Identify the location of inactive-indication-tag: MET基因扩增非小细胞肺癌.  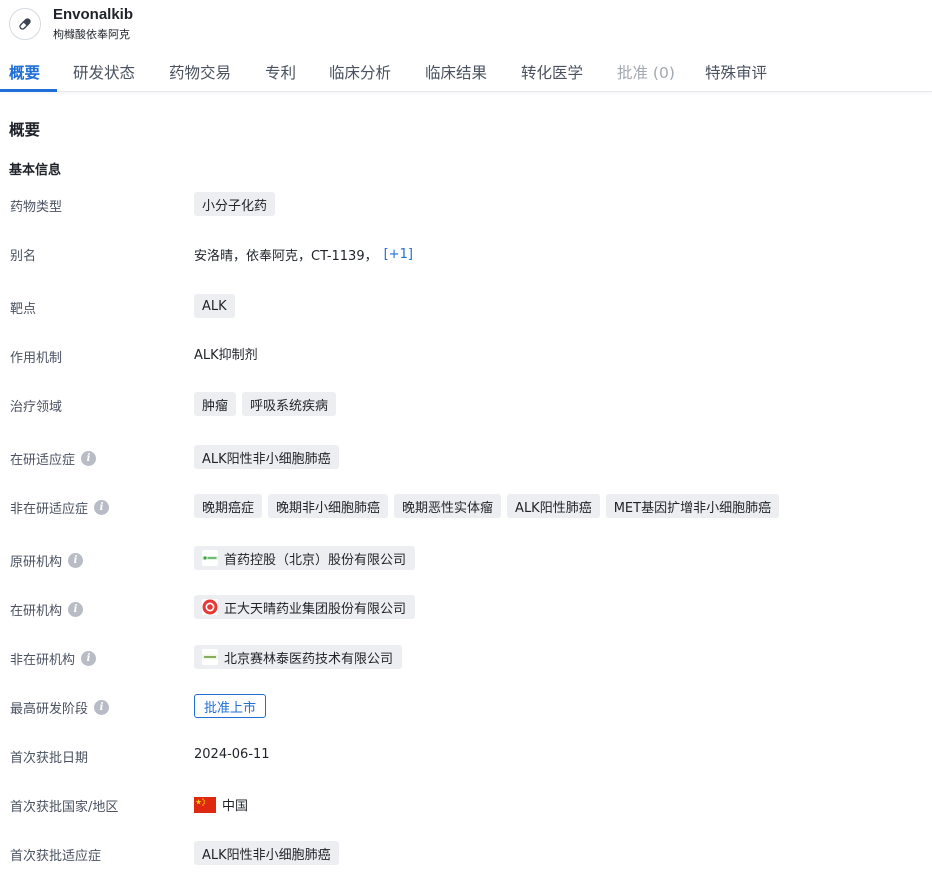
(692, 506).